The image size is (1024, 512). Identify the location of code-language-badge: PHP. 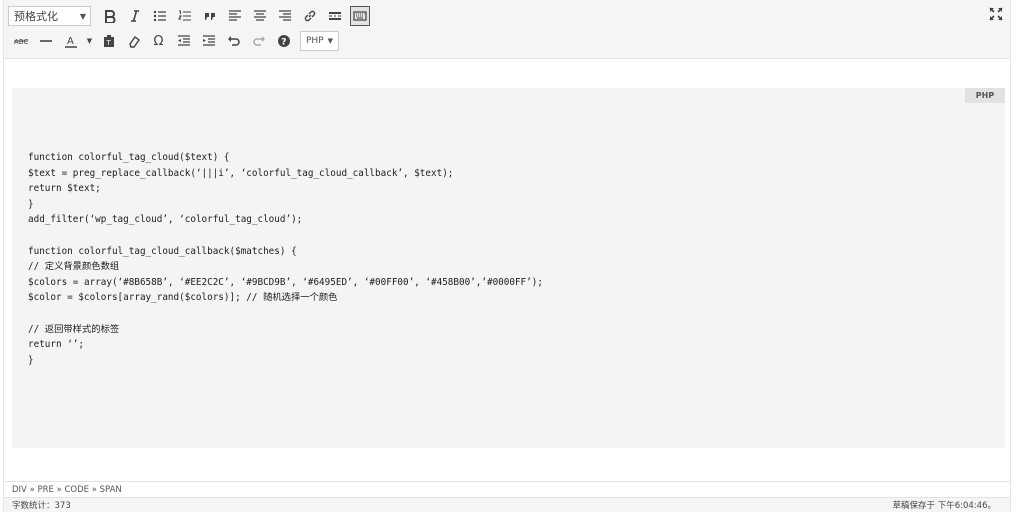
(985, 95).